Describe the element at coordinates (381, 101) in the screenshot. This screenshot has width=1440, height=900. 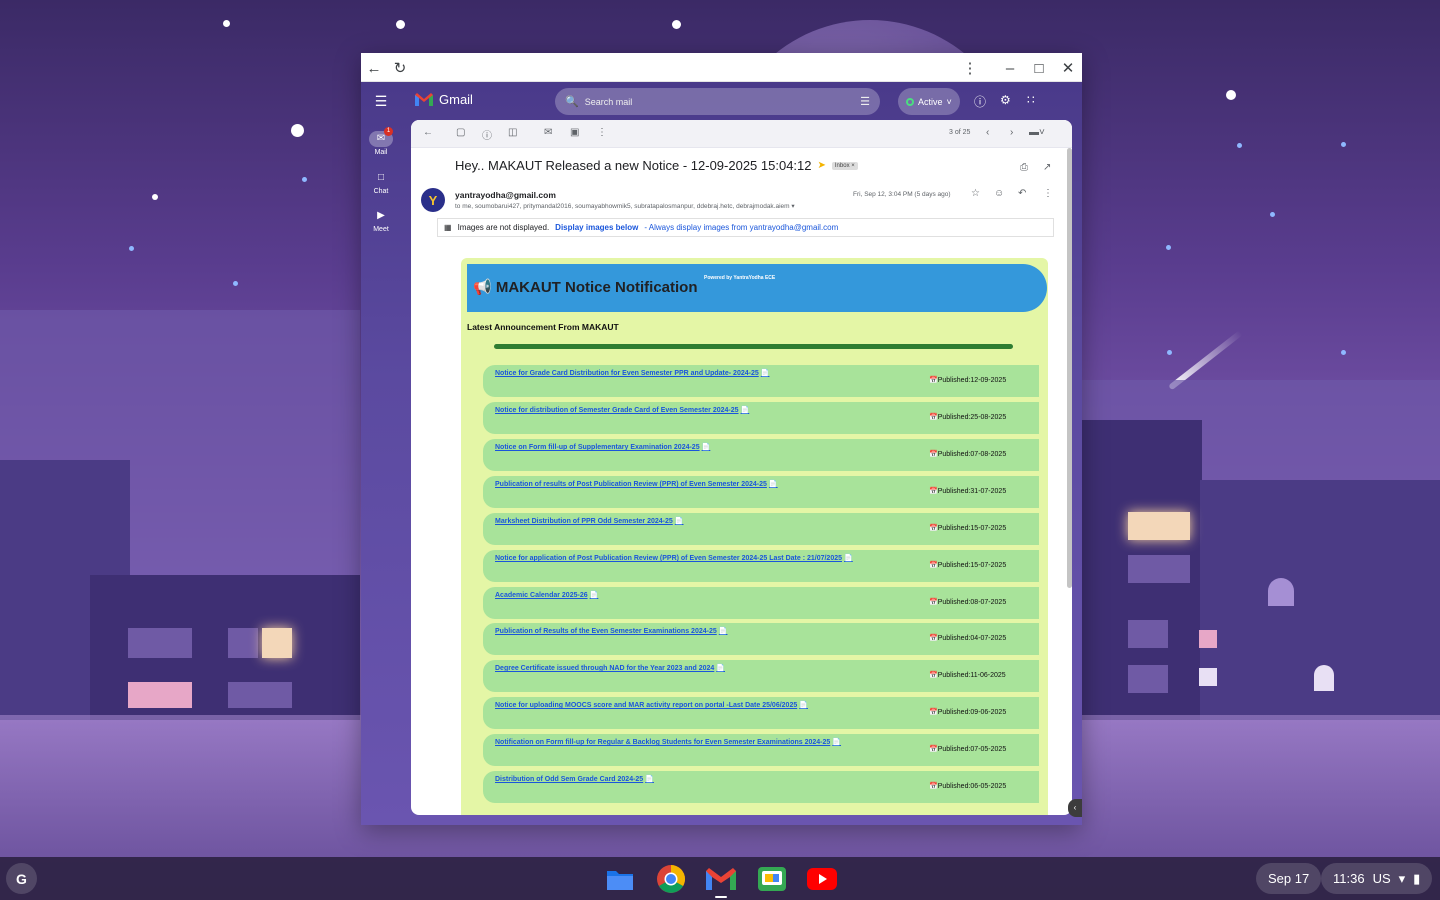
I see `menu-icon: ☰` at that location.